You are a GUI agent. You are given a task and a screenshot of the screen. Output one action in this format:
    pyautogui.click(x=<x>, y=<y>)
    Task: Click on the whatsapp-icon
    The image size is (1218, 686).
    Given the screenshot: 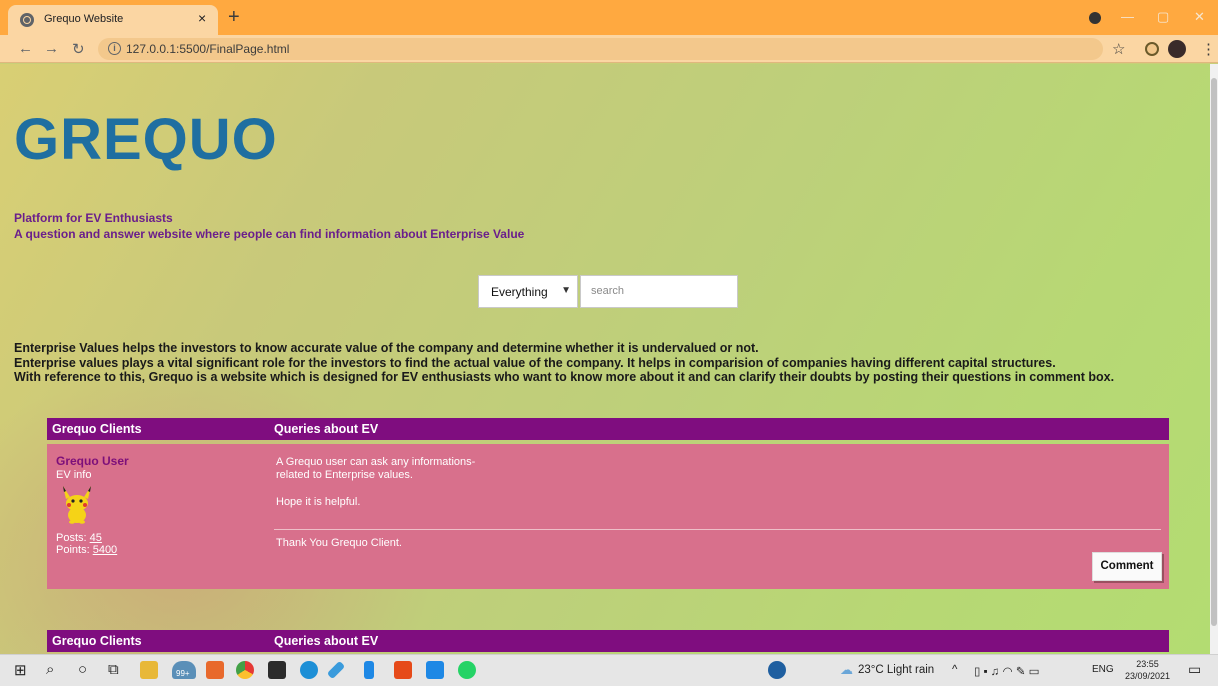 What is the action you would take?
    pyautogui.click(x=467, y=670)
    